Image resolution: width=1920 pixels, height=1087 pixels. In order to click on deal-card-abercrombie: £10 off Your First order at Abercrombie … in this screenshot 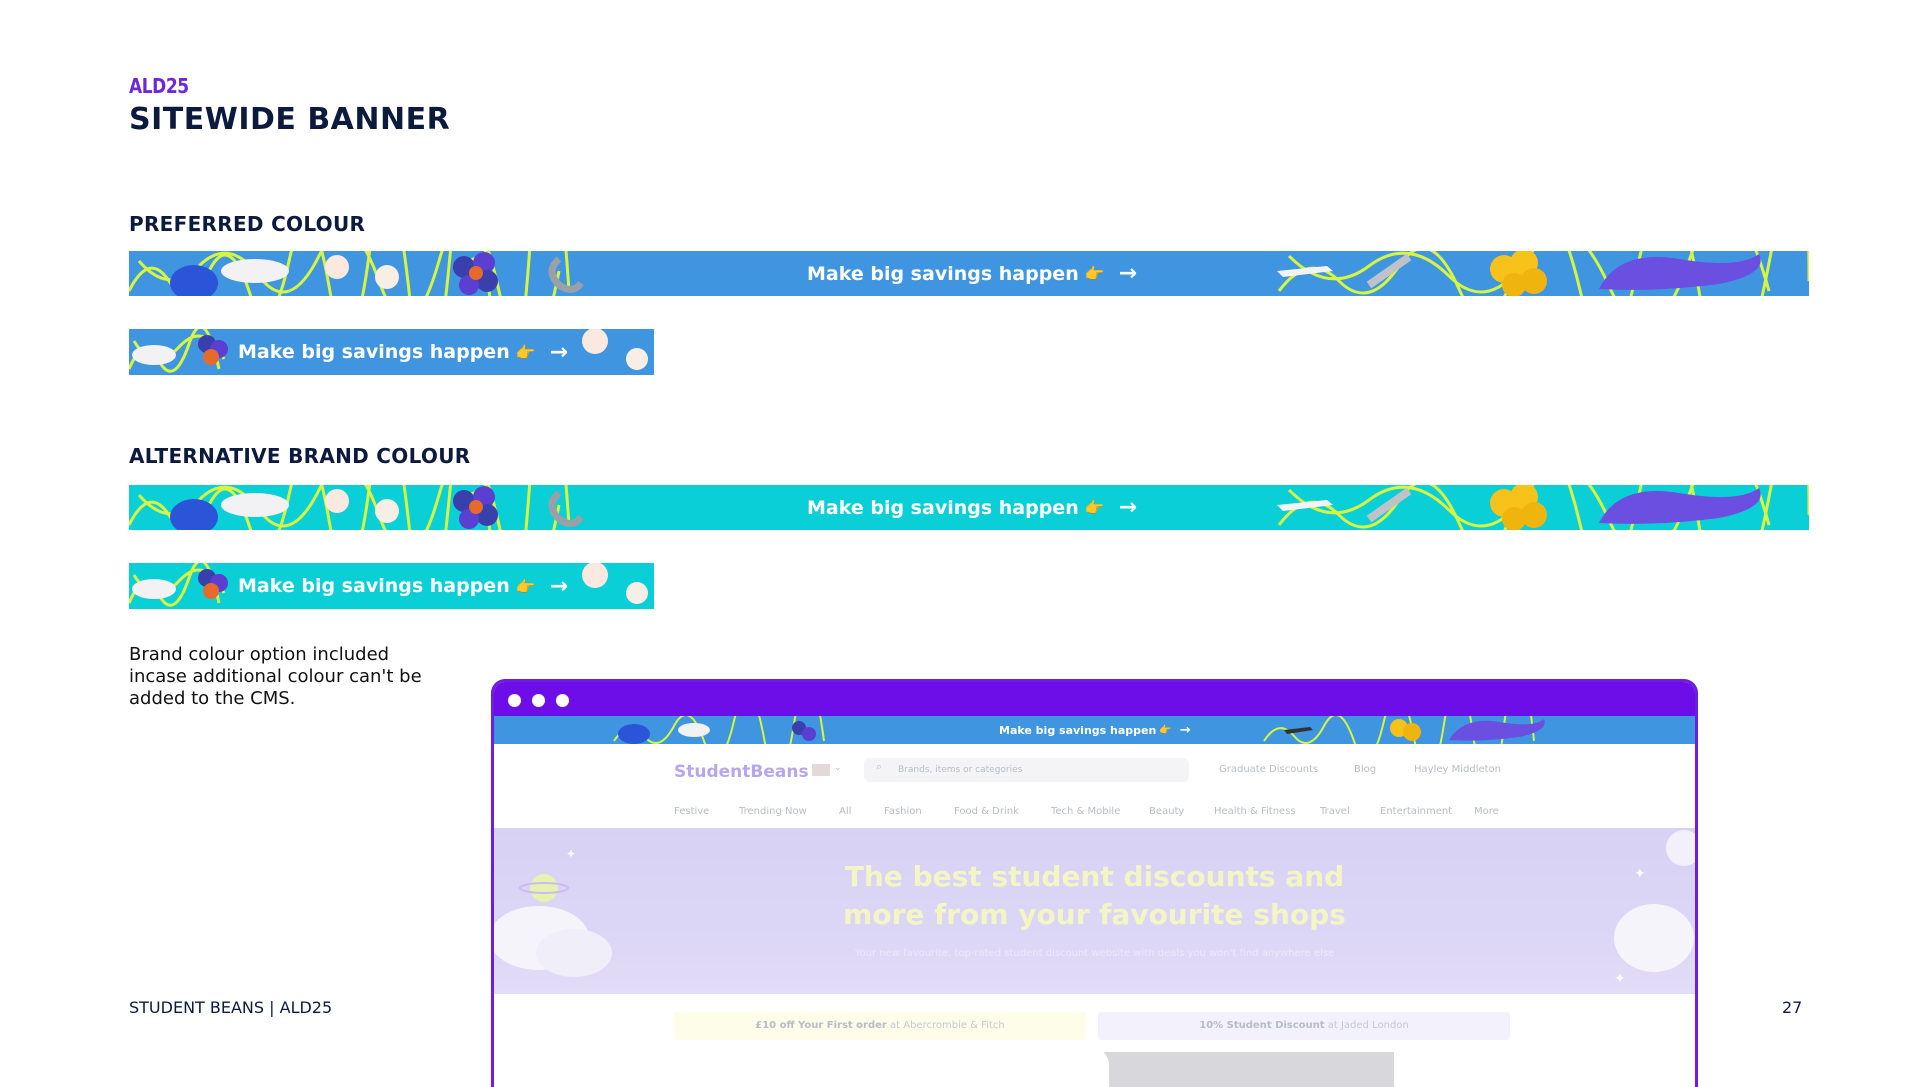, I will do `click(880, 1026)`.